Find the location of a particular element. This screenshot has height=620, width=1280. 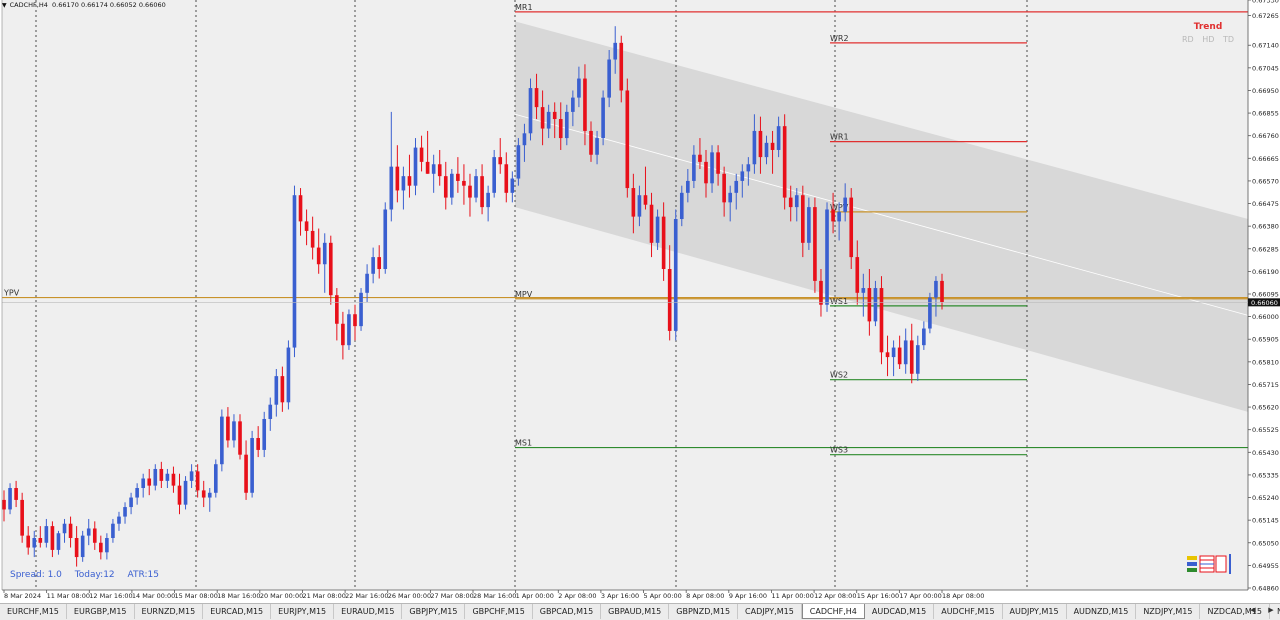

symbol-tab: GBPNZD,M15 is located at coordinates (704, 611).